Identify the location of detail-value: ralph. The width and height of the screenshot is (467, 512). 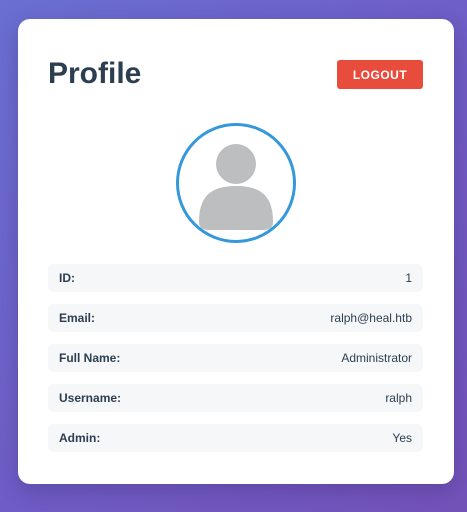
(398, 398).